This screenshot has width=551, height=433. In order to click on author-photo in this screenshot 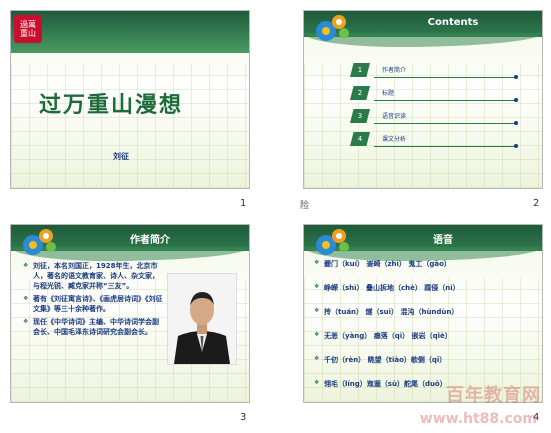, I will do `click(202, 319)`.